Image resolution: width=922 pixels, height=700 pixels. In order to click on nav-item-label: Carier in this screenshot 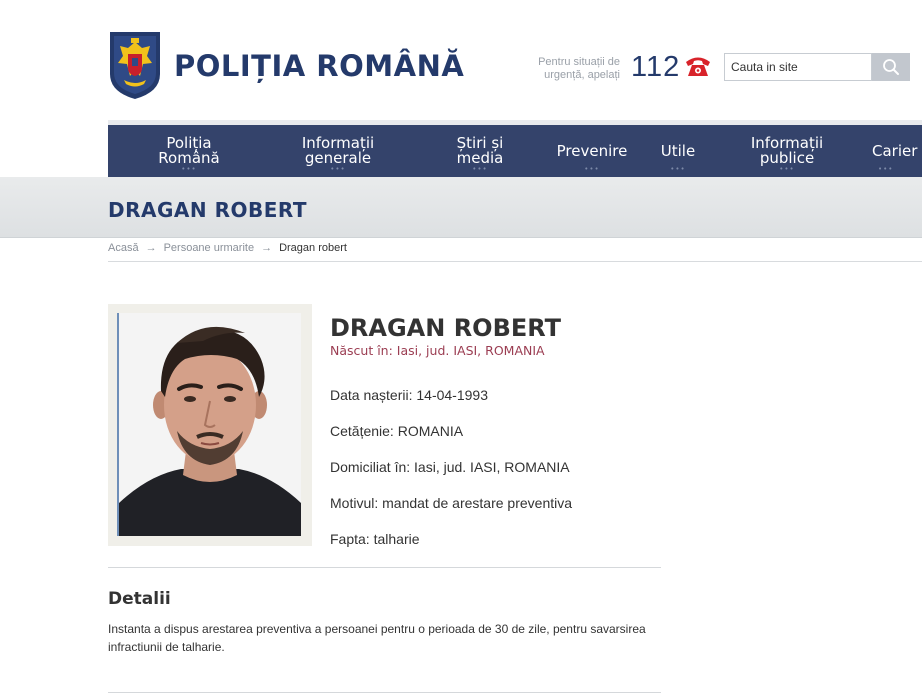, I will do `click(895, 150)`.